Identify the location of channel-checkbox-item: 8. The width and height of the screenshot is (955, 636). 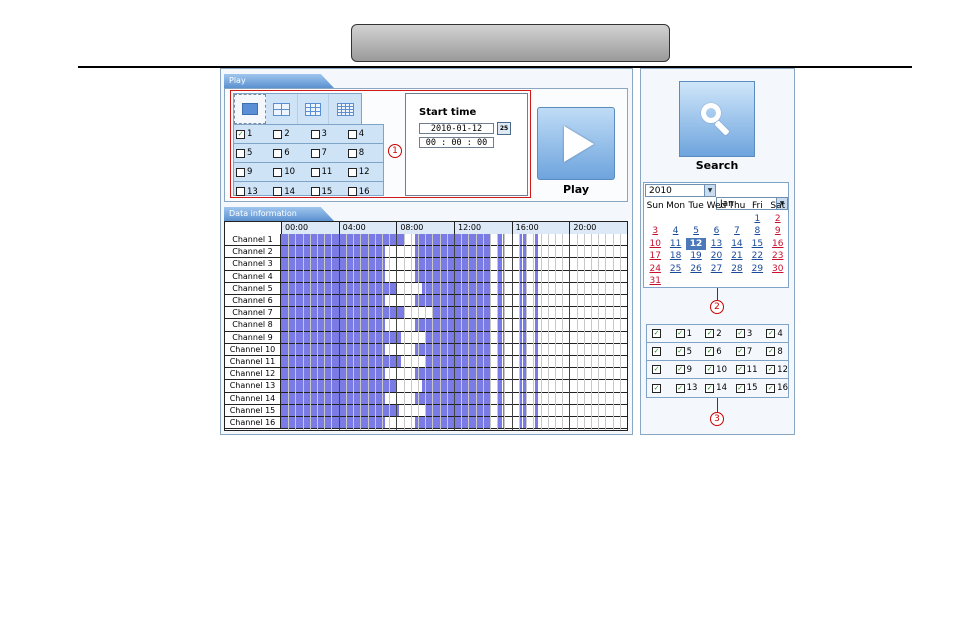
(364, 153).